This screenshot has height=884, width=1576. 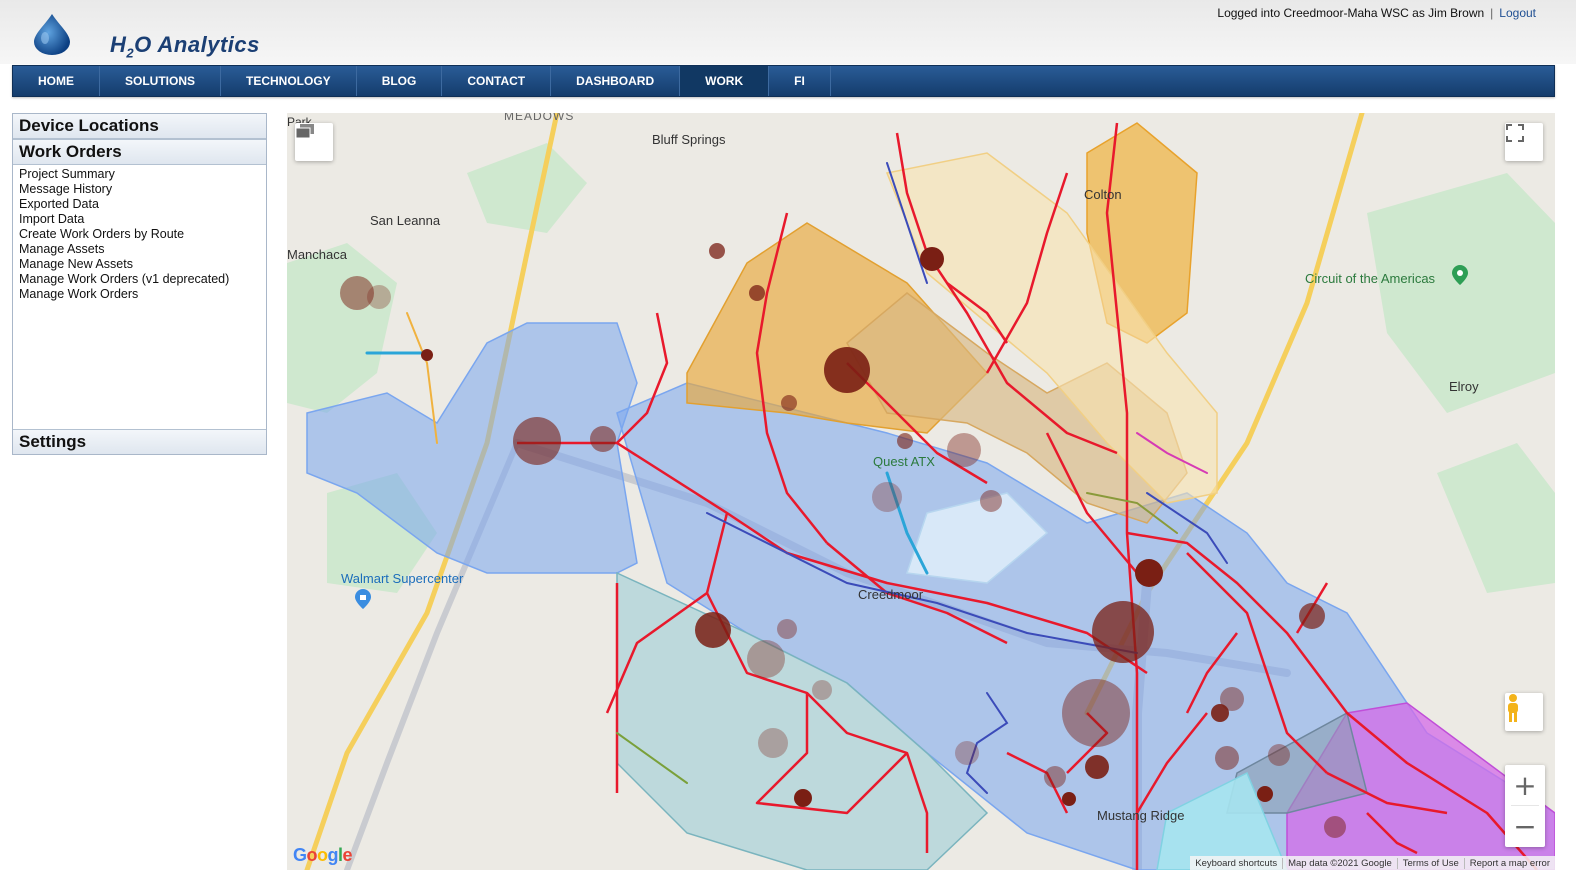 I want to click on accordion-device-locations: Device Locations, so click(x=139, y=126).